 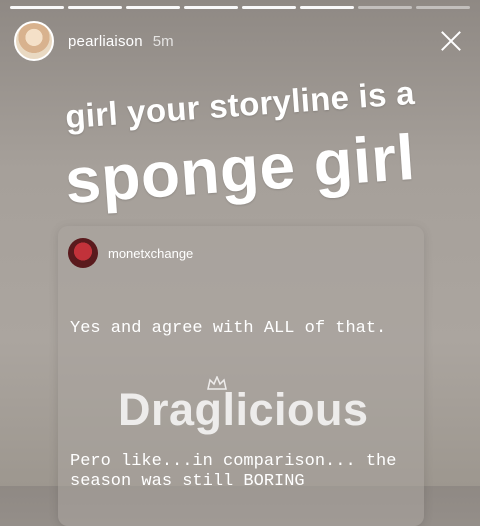 I want to click on shared-post-username: monetxchange, so click(x=150, y=253).